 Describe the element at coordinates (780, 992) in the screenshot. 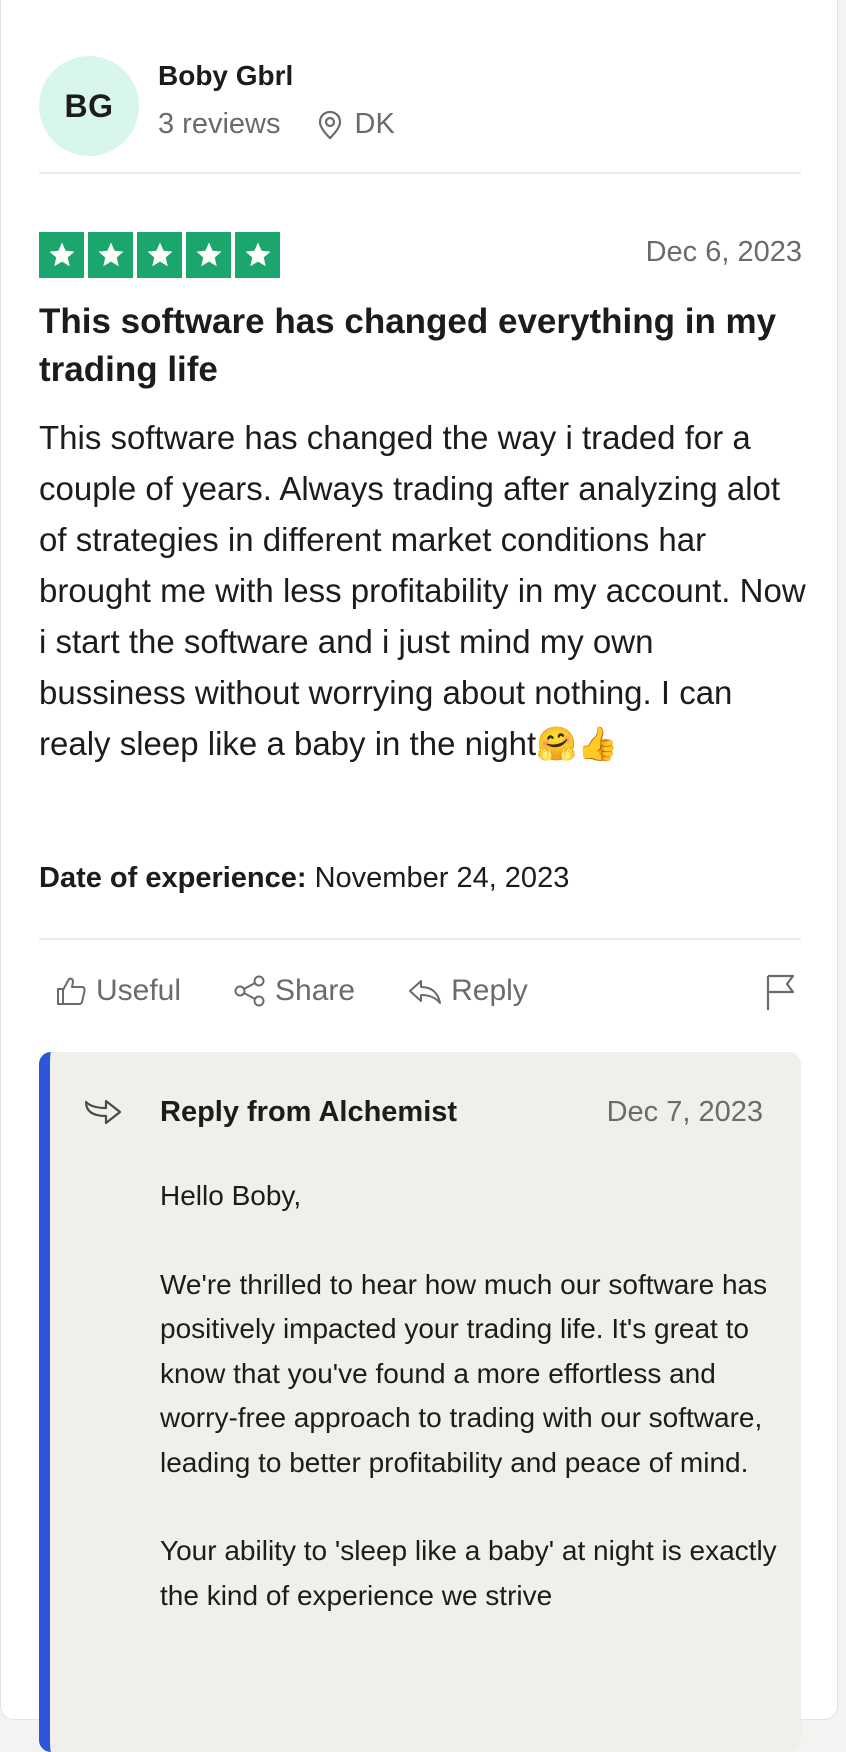

I see `flag-icon` at that location.